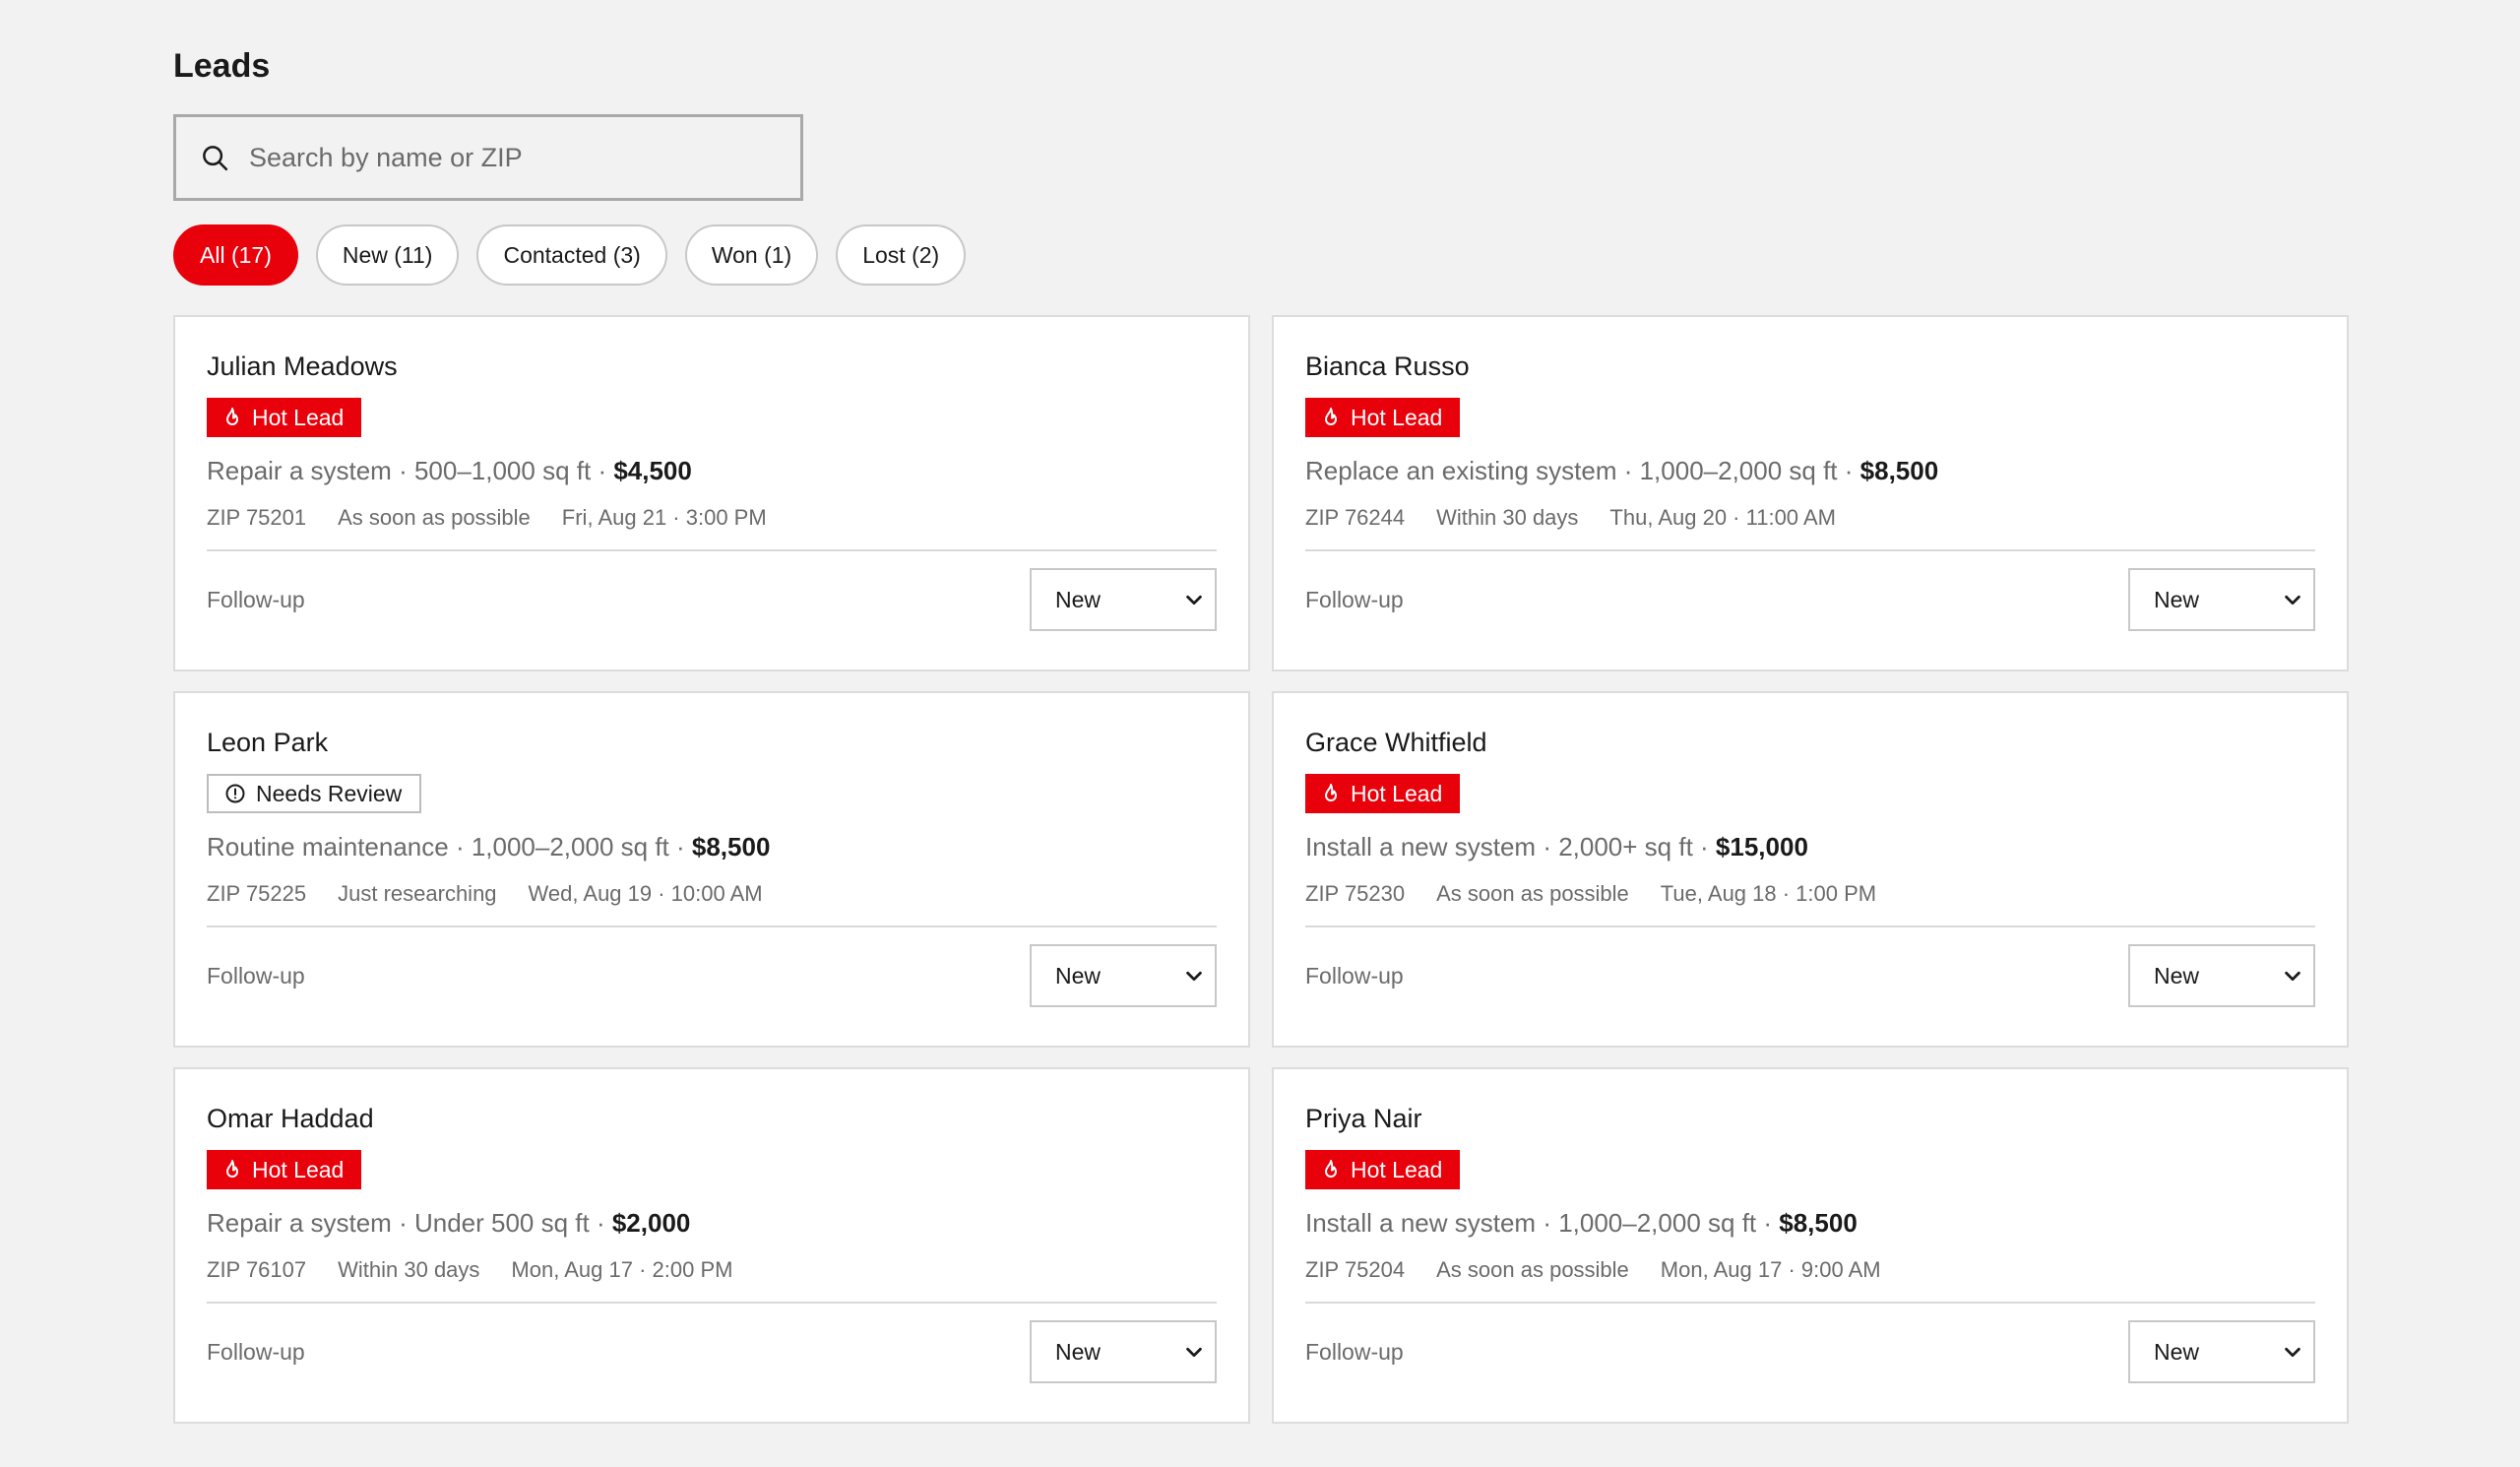  Describe the element at coordinates (512, 157) in the screenshot. I see `search-input` at that location.